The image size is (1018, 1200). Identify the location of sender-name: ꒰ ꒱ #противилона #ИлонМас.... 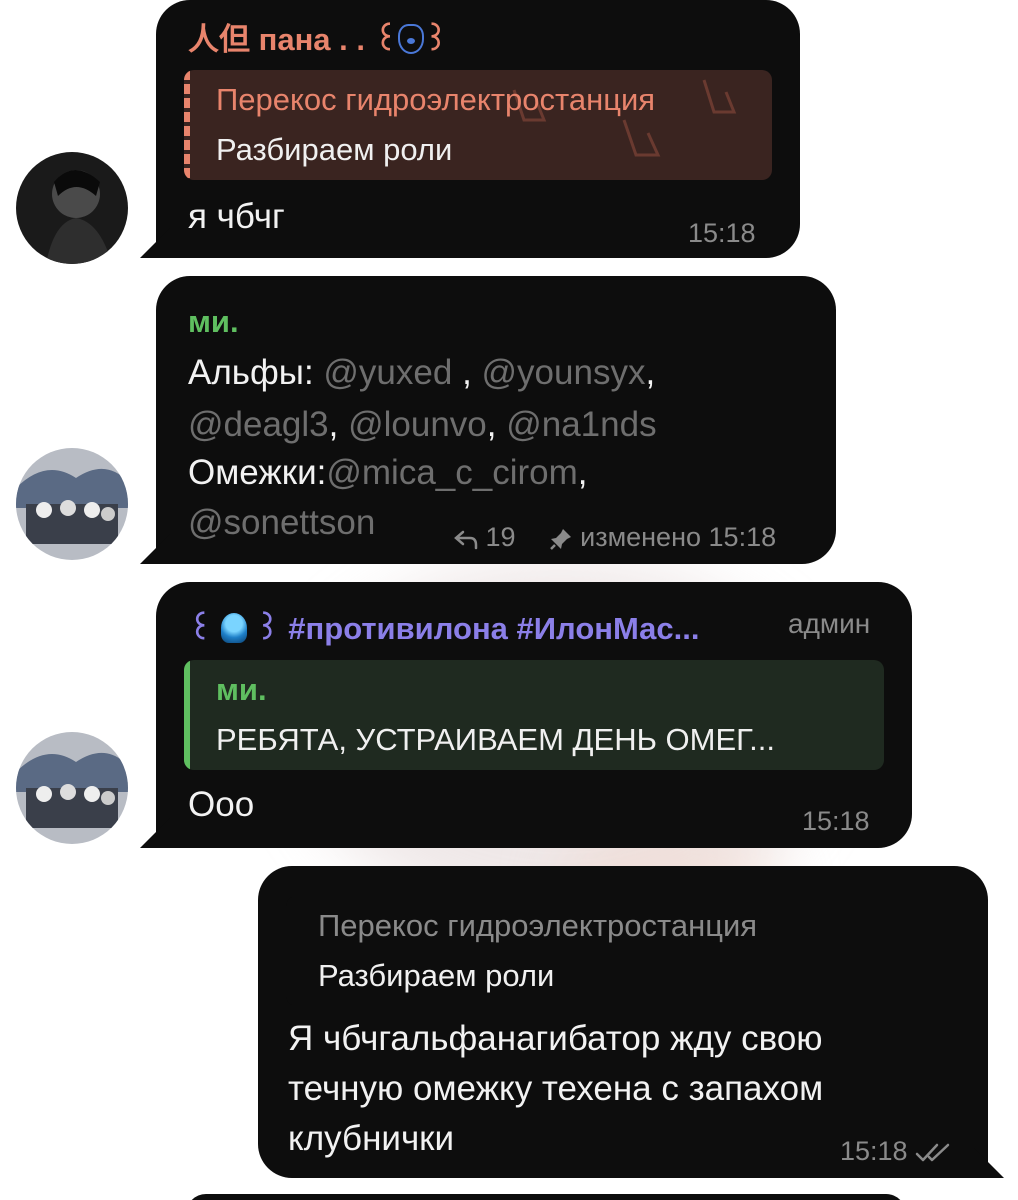
(444, 626).